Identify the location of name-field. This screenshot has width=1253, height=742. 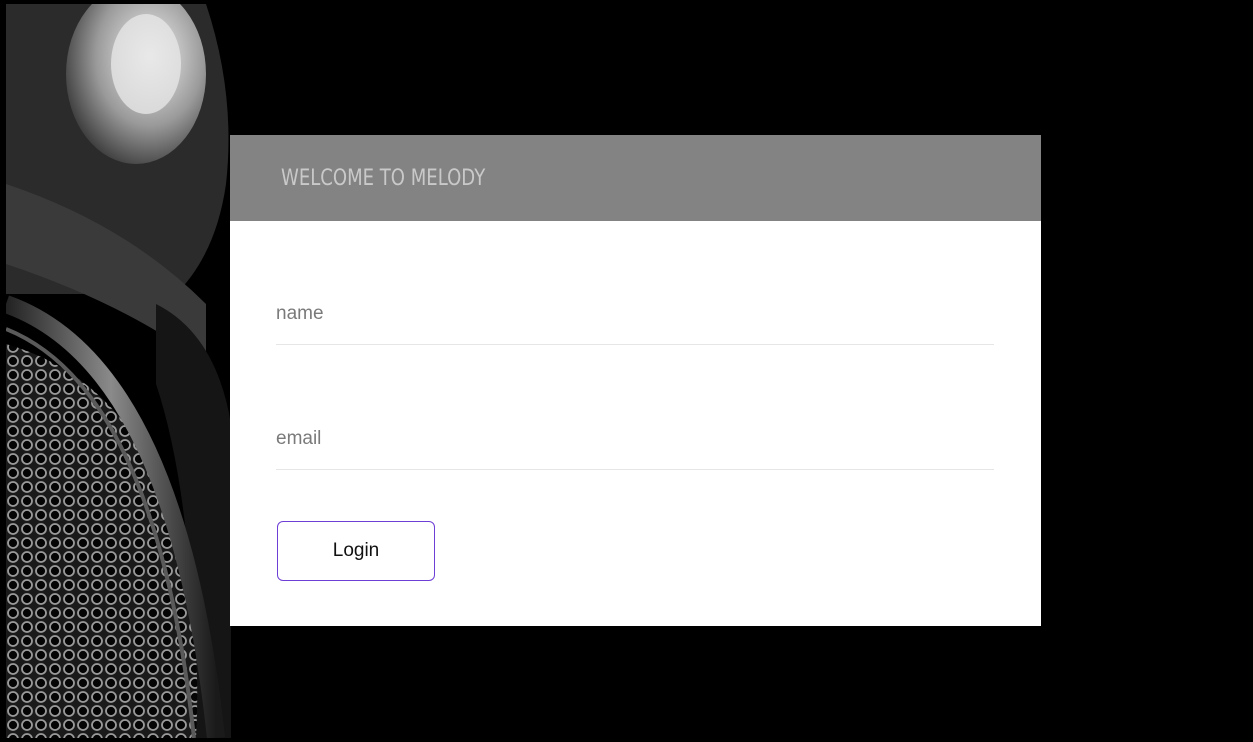
(635, 314).